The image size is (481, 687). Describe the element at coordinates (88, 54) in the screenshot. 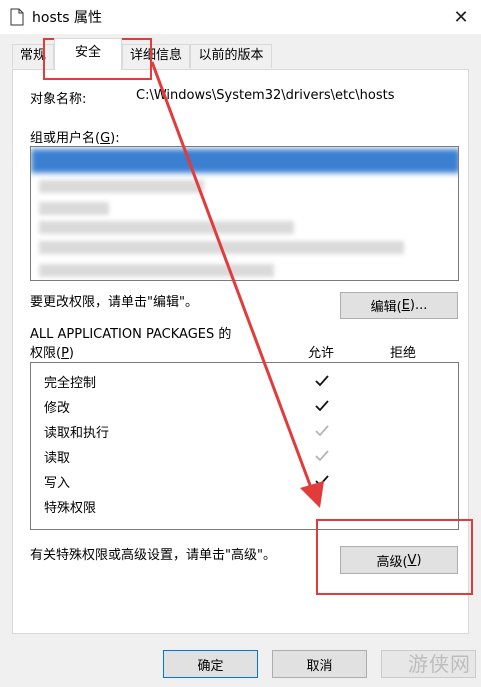

I see `tab-security: 安全` at that location.